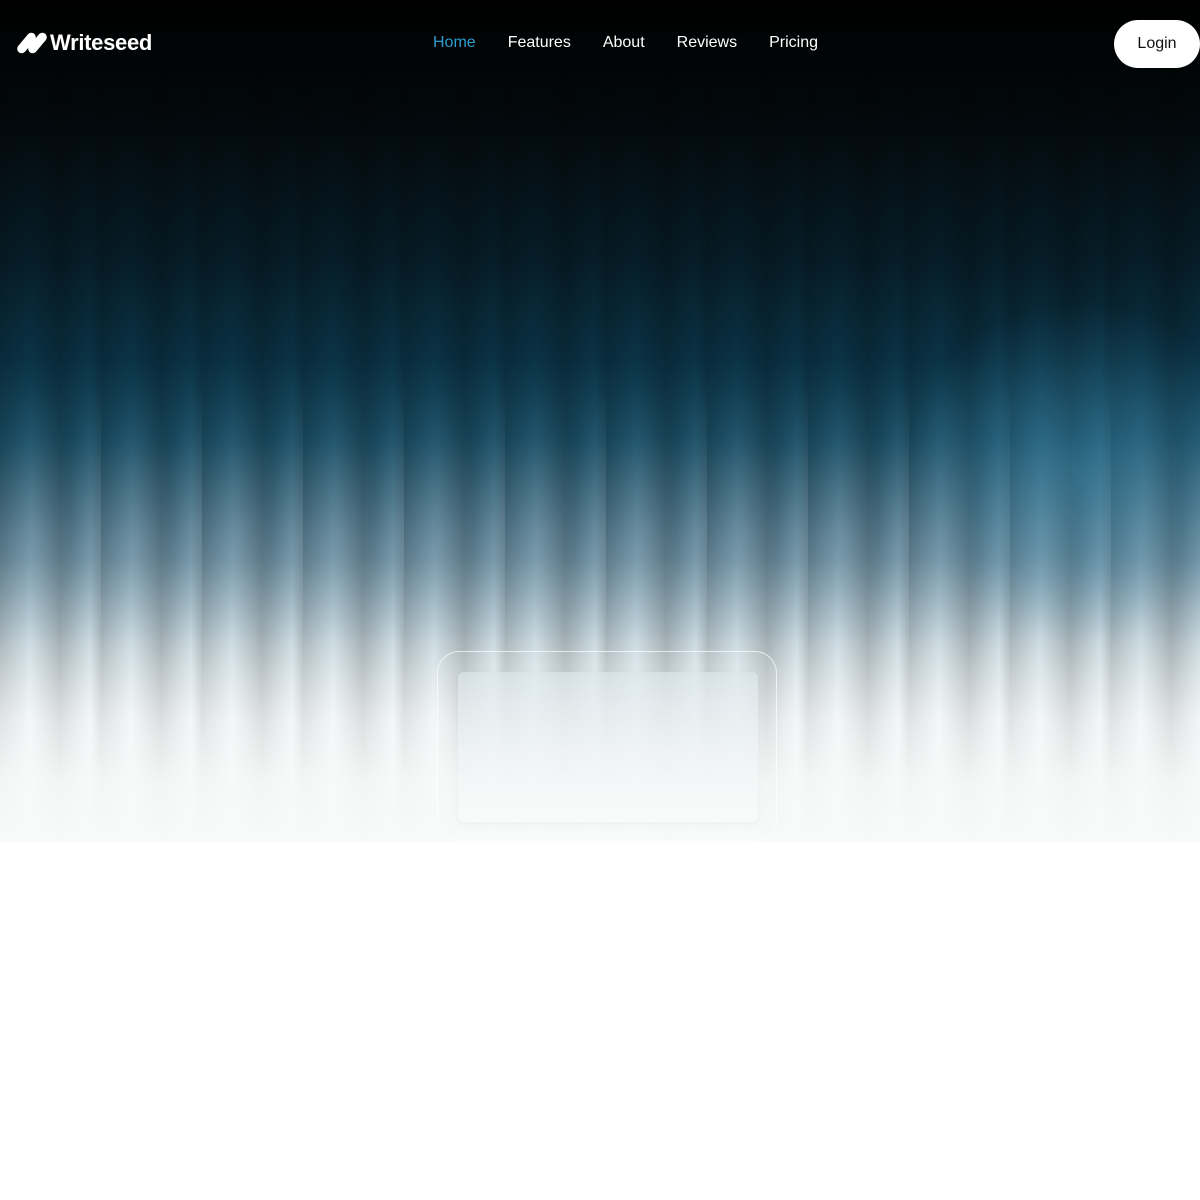  What do you see at coordinates (454, 43) in the screenshot?
I see `nav-link-home: Home` at bounding box center [454, 43].